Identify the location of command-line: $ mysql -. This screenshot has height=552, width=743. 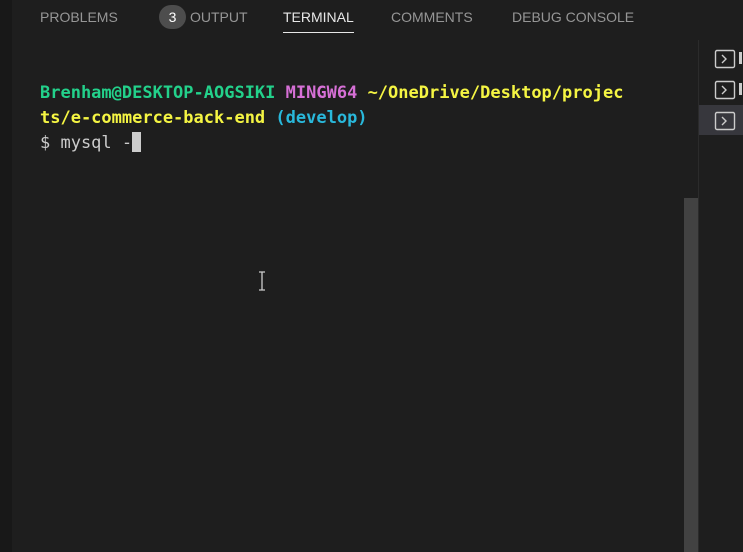
(91, 143).